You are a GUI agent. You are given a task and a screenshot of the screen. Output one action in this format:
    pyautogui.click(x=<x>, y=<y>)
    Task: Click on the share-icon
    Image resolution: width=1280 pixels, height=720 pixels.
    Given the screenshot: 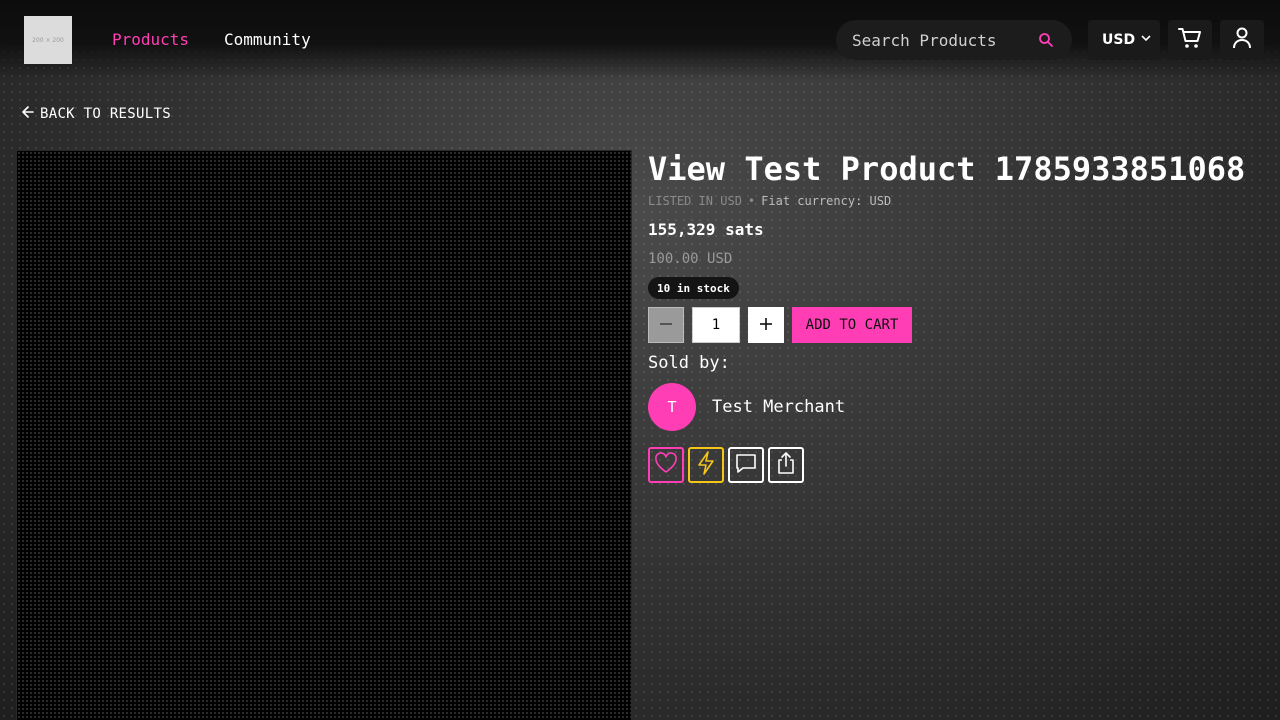 What is the action you would take?
    pyautogui.click(x=786, y=465)
    